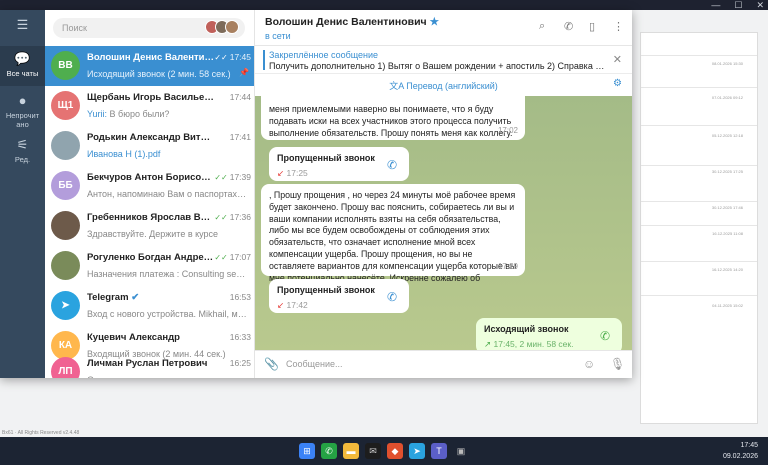 The height and width of the screenshot is (465, 768). Describe the element at coordinates (384, 5) in the screenshot. I see `background-titlebar: — ☐ ✕` at that location.